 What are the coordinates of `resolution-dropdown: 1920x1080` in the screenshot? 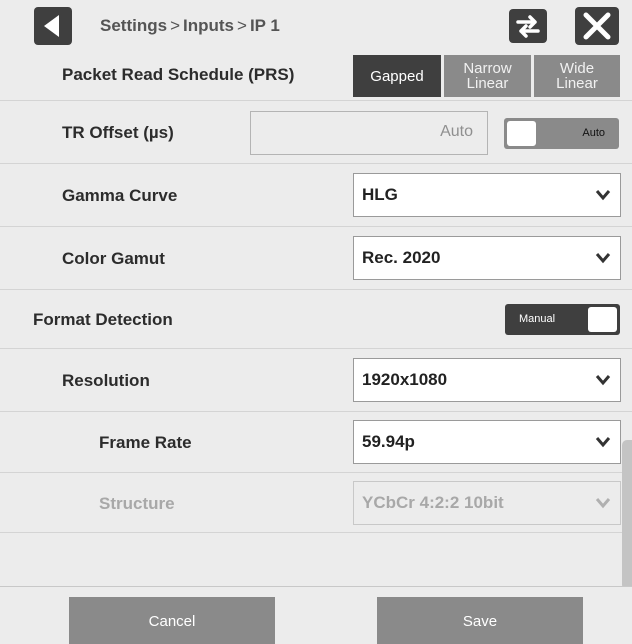 It's located at (487, 380).